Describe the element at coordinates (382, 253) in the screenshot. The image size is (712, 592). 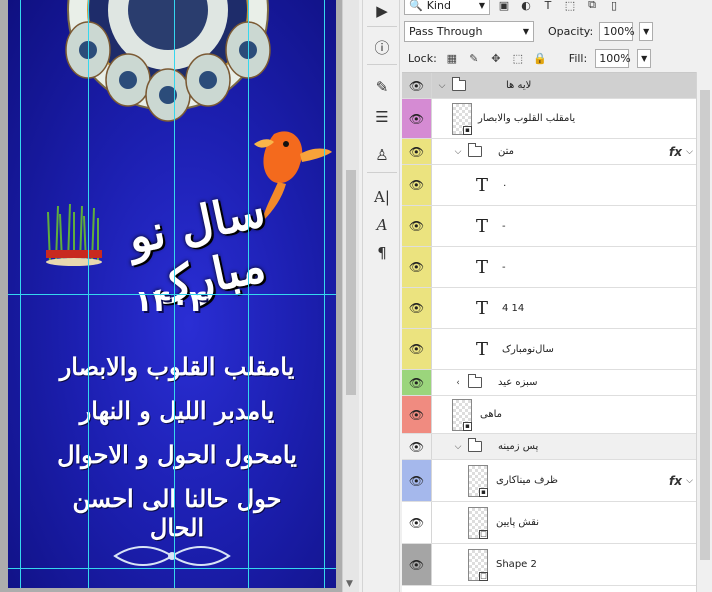
I see `paragraph-icon: ¶` at that location.